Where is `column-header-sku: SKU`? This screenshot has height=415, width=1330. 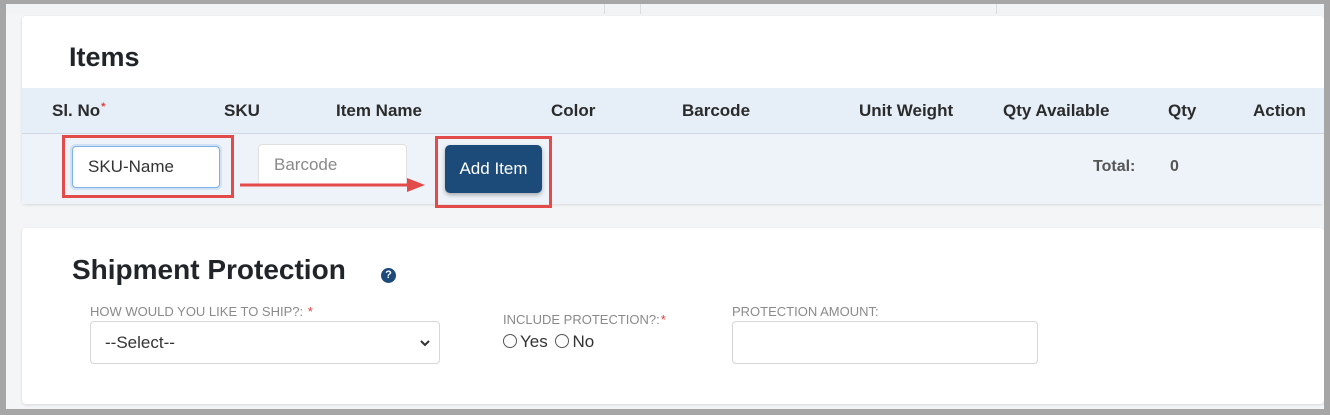
column-header-sku: SKU is located at coordinates (242, 110).